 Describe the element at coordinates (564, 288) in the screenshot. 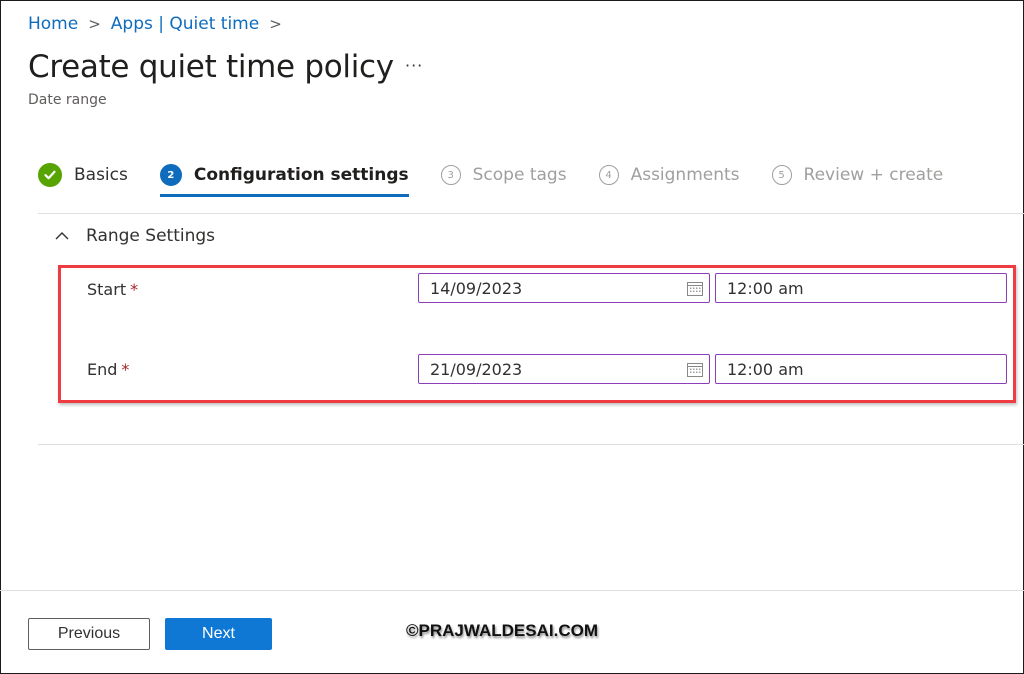

I see `start-date-input: 14/09/2023` at that location.